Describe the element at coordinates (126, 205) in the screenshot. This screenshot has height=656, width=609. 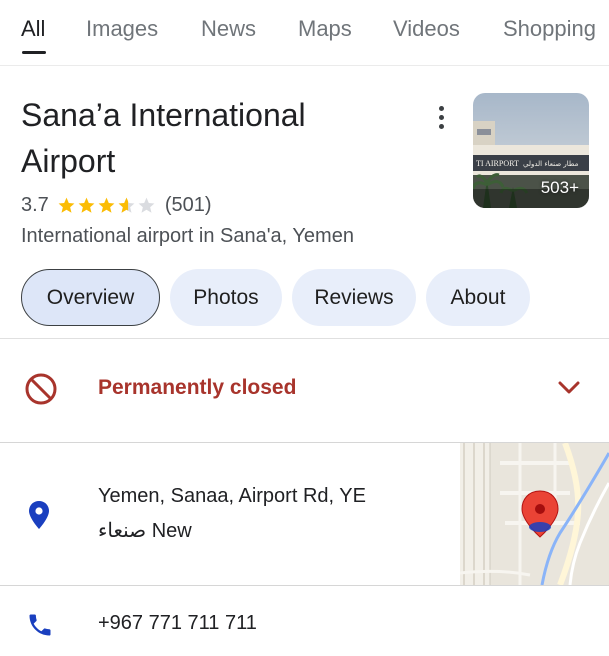
I see `star-half-icon` at that location.